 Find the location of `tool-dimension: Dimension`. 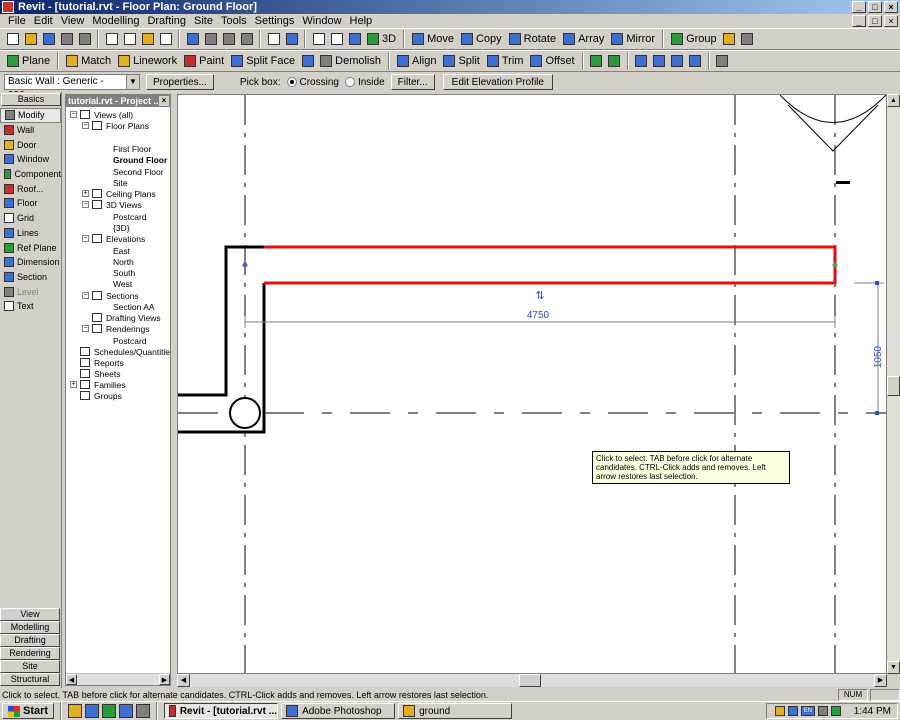

tool-dimension: Dimension is located at coordinates (30, 262).